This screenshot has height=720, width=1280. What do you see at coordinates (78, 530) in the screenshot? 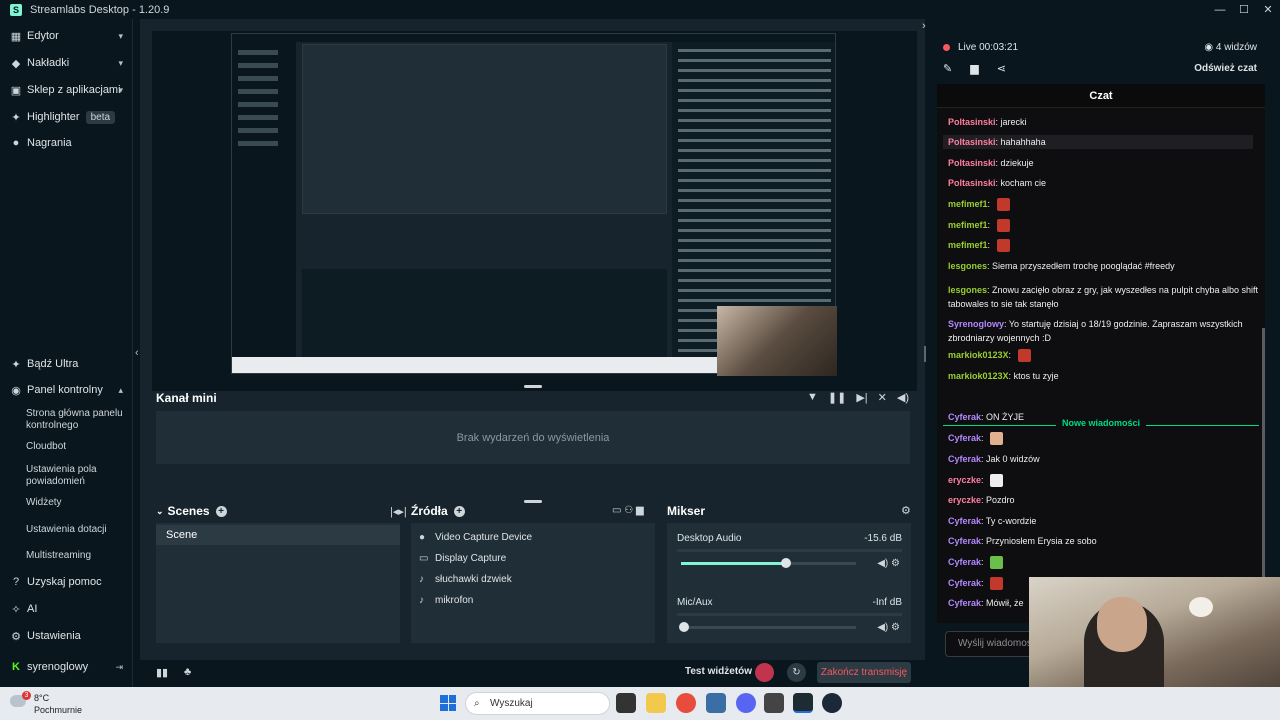
I see `sidebar-subitem-donation-settings: Ustawienia dotacji` at bounding box center [78, 530].